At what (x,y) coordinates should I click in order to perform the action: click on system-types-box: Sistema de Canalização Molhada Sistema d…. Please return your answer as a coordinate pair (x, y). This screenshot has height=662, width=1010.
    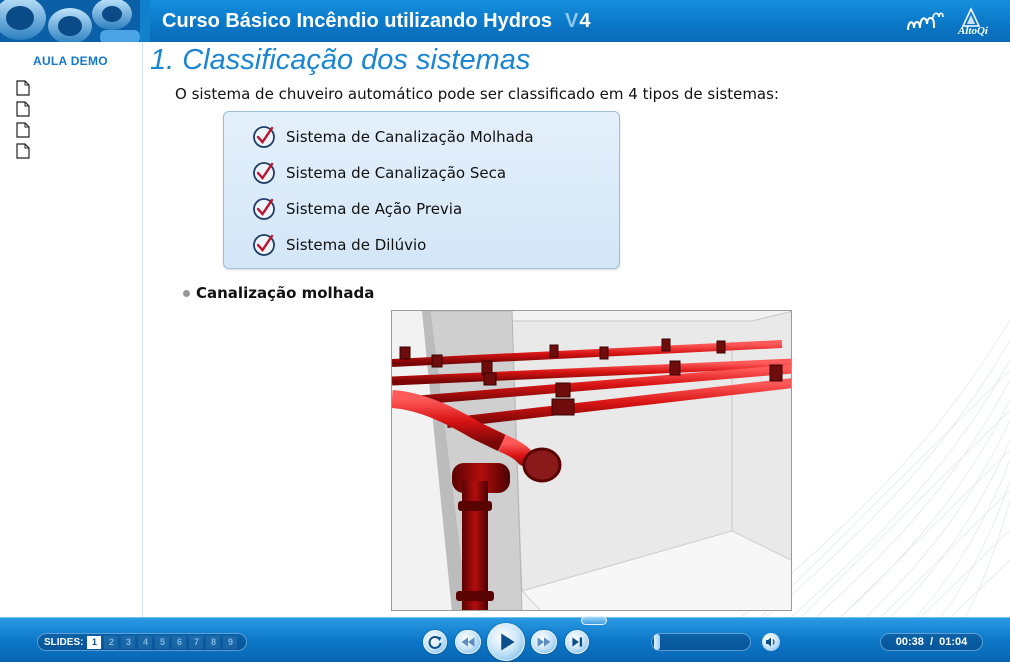
    Looking at the image, I should click on (421, 190).